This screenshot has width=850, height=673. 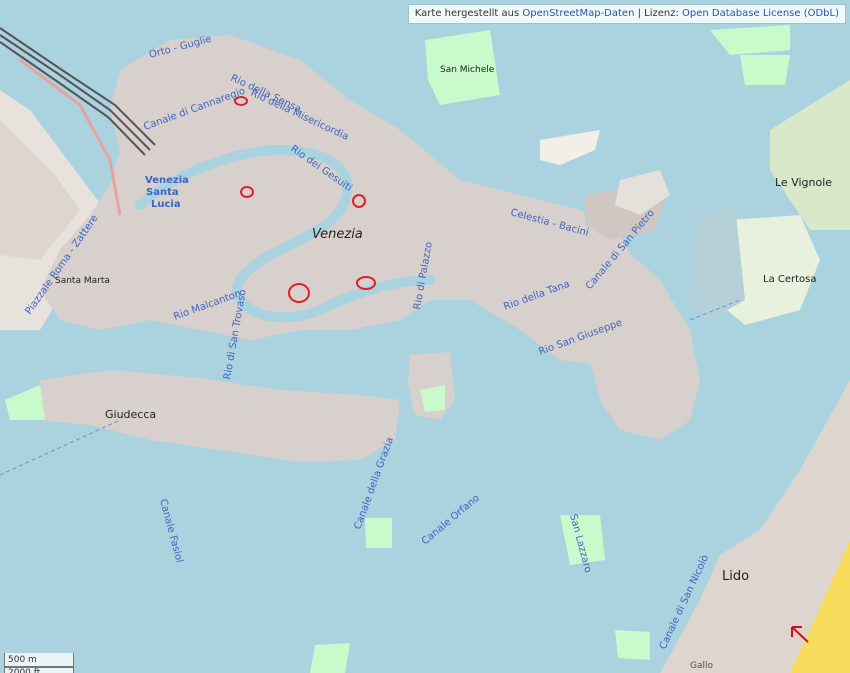 What do you see at coordinates (632, 645) in the screenshot?
I see `islet-south` at bounding box center [632, 645].